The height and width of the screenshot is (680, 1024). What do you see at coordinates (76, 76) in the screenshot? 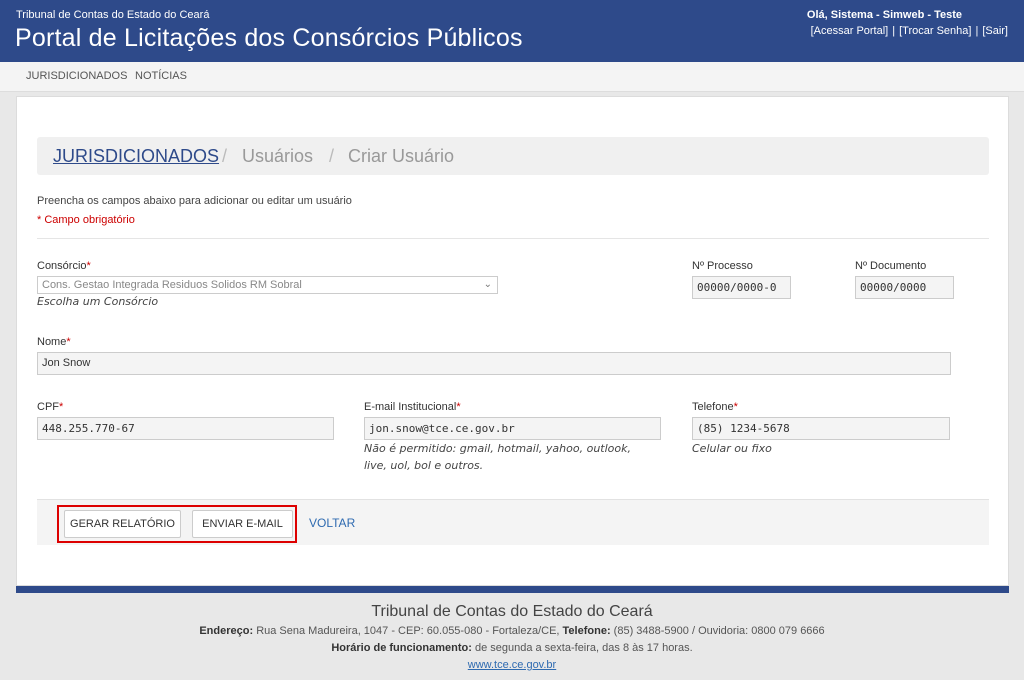
I see `menu-item-jurisdicionados: JURISDICIONADOS` at bounding box center [76, 76].